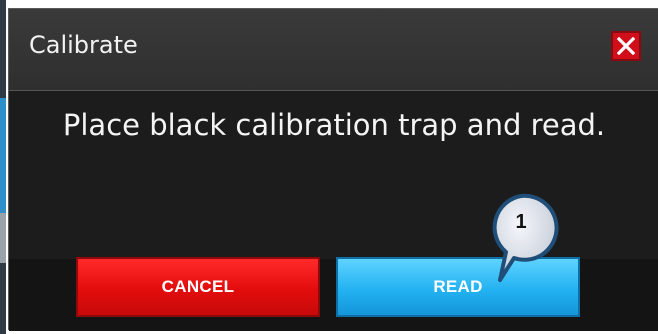  I want to click on close-icon, so click(626, 46).